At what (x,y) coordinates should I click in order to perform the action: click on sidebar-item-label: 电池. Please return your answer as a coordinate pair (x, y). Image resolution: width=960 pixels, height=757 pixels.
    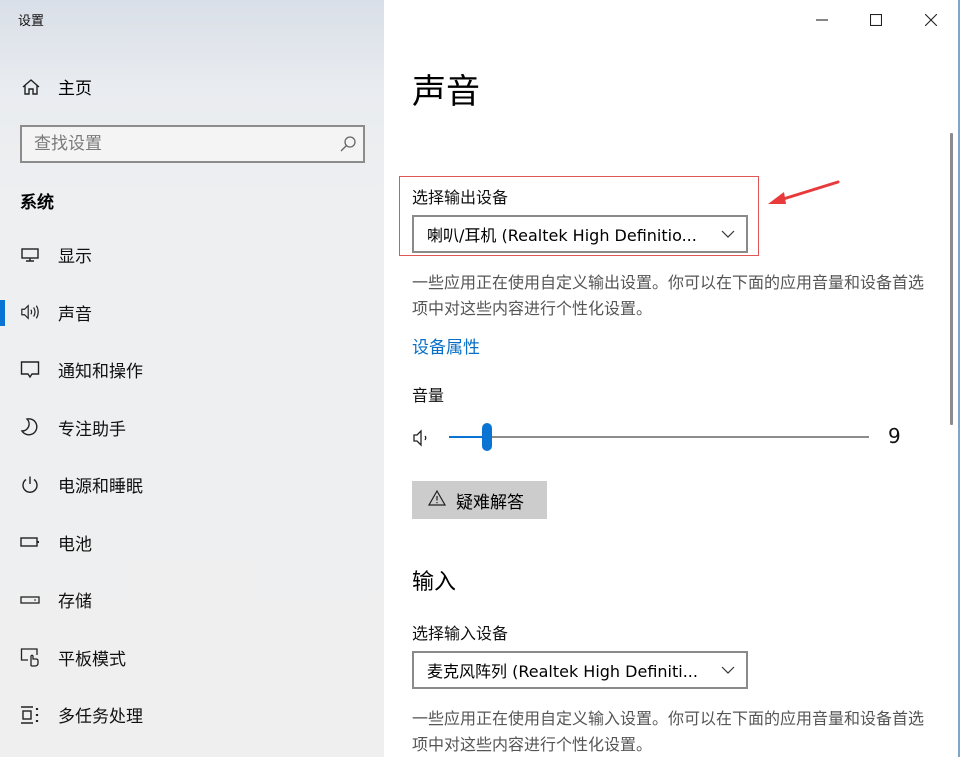
    Looking at the image, I should click on (75, 544).